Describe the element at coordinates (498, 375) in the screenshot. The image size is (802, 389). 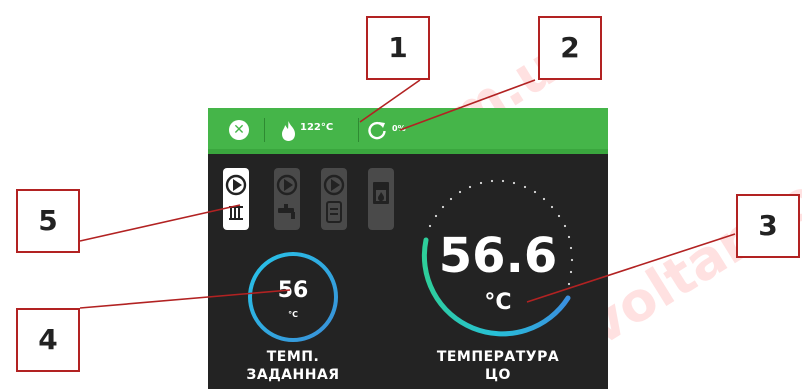
I see `co-label-line2: ЦО` at that location.